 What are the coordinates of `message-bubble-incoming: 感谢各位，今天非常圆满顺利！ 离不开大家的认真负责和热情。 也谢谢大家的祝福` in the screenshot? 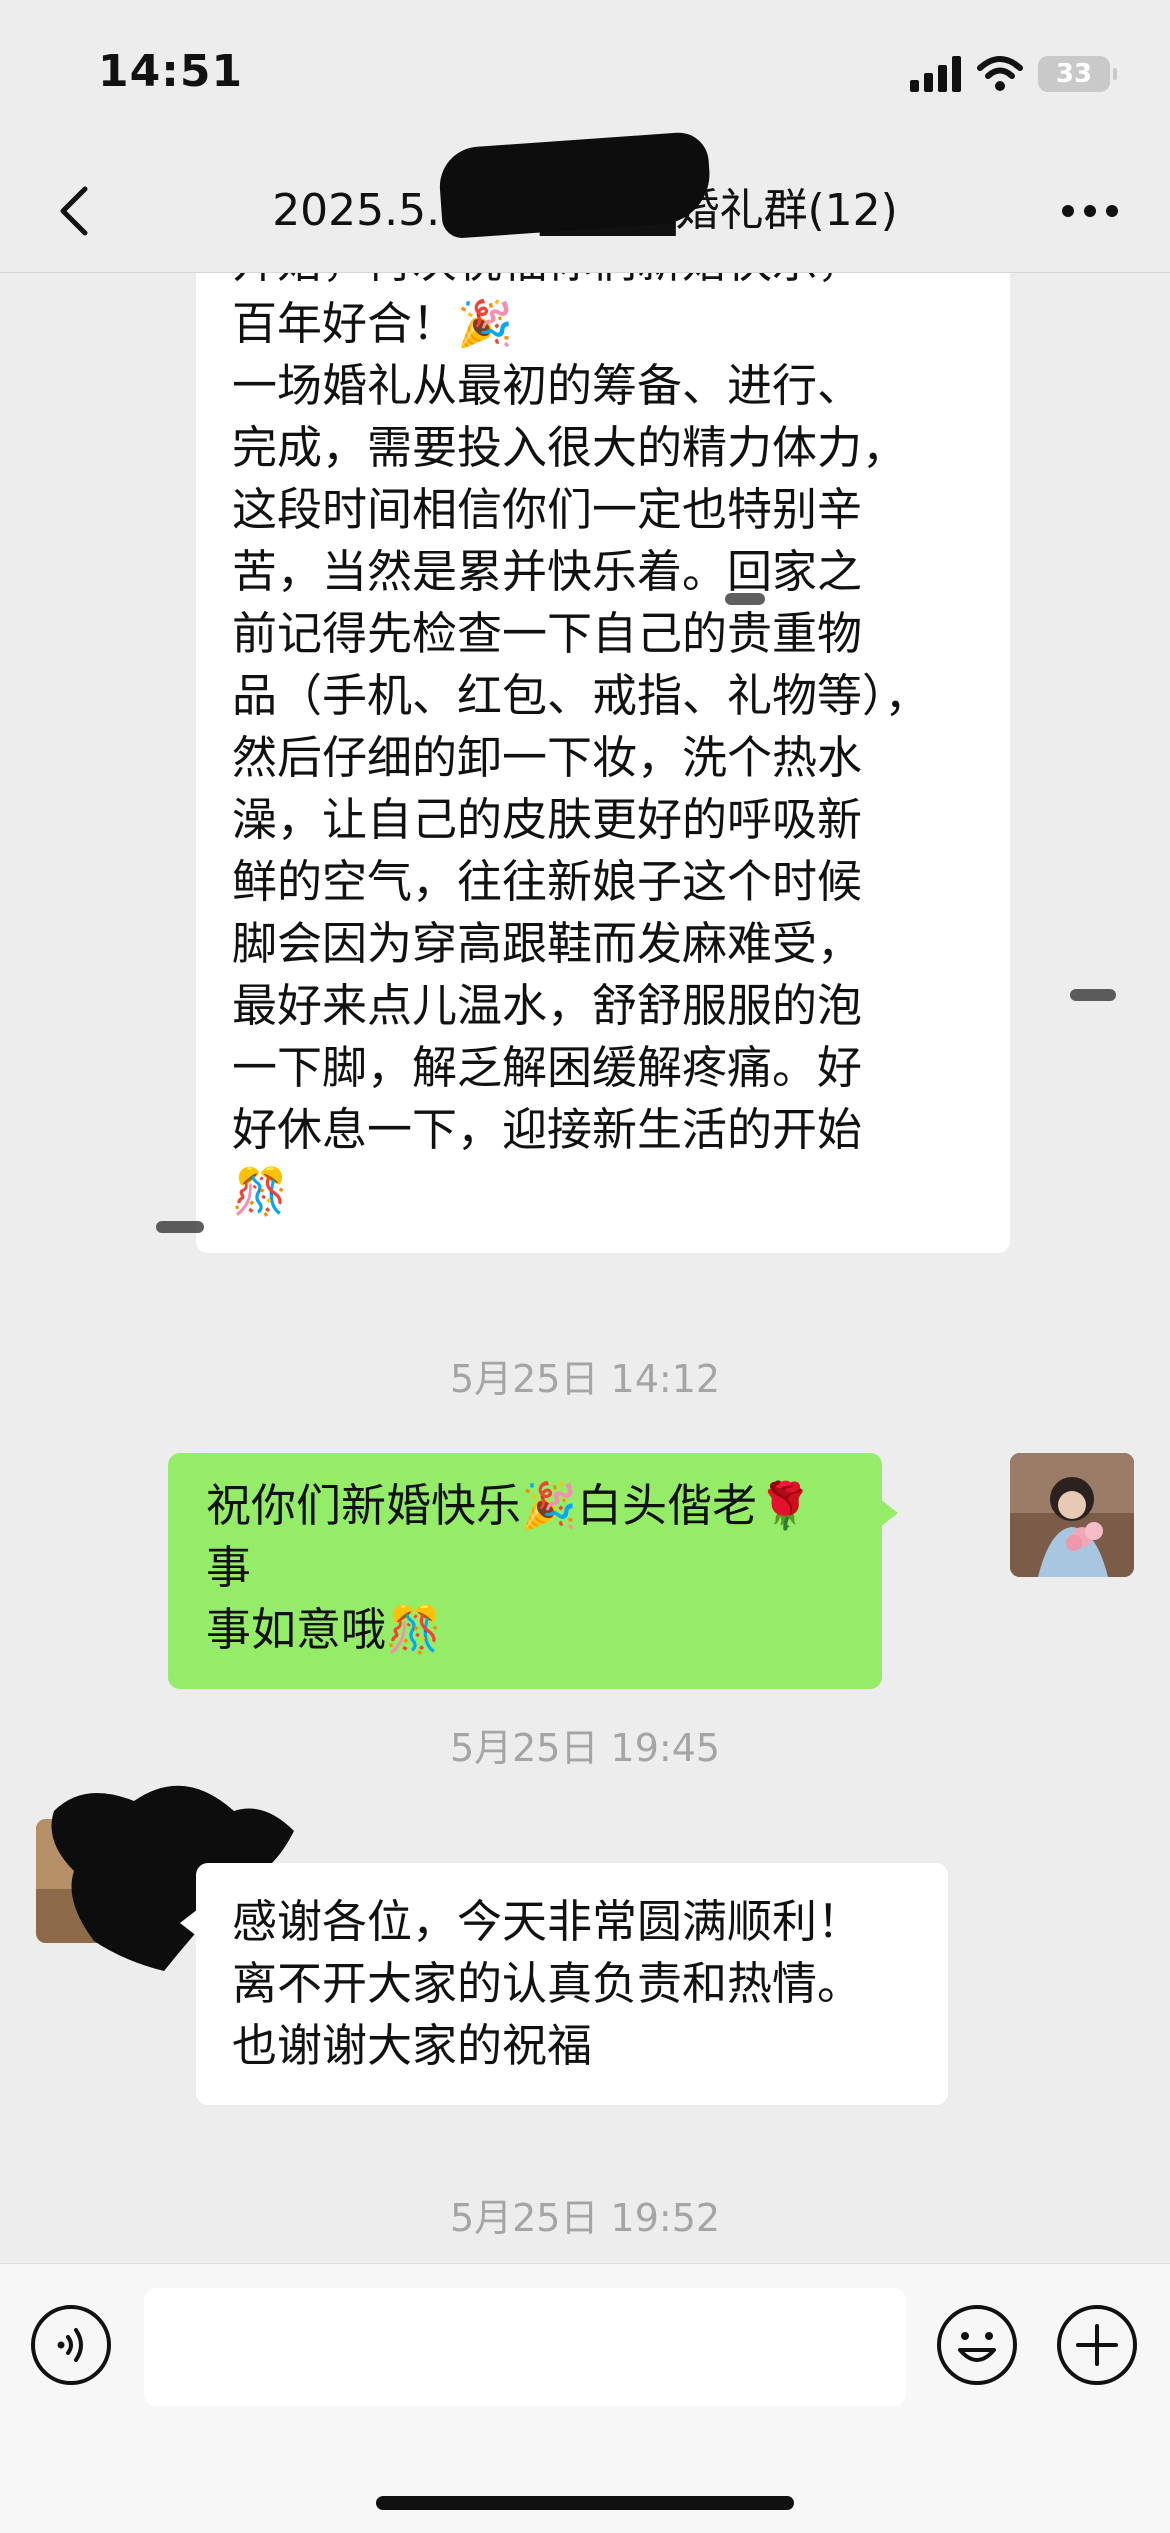 It's located at (564, 1984).